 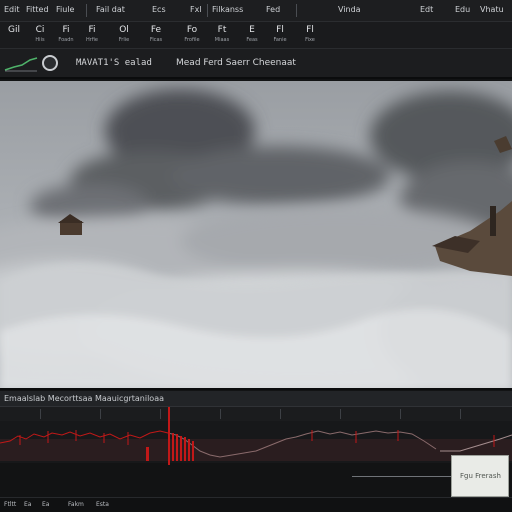 I want to click on preset-name-field: Mead Ferd Saerr Cheenaat, so click(x=236, y=63).